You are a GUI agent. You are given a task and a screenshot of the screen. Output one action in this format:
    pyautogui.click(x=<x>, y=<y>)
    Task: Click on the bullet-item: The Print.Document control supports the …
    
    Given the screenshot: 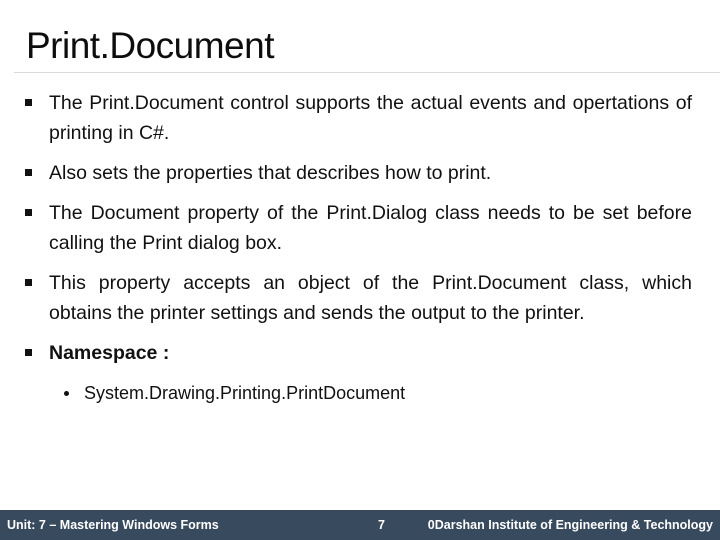 What is the action you would take?
    pyautogui.click(x=357, y=118)
    